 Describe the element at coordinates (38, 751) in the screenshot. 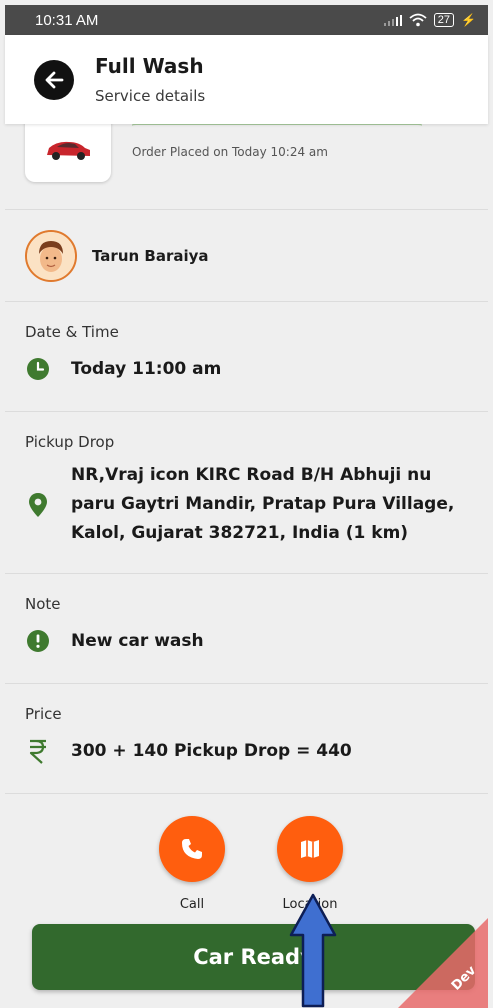

I see `rupee-icon` at that location.